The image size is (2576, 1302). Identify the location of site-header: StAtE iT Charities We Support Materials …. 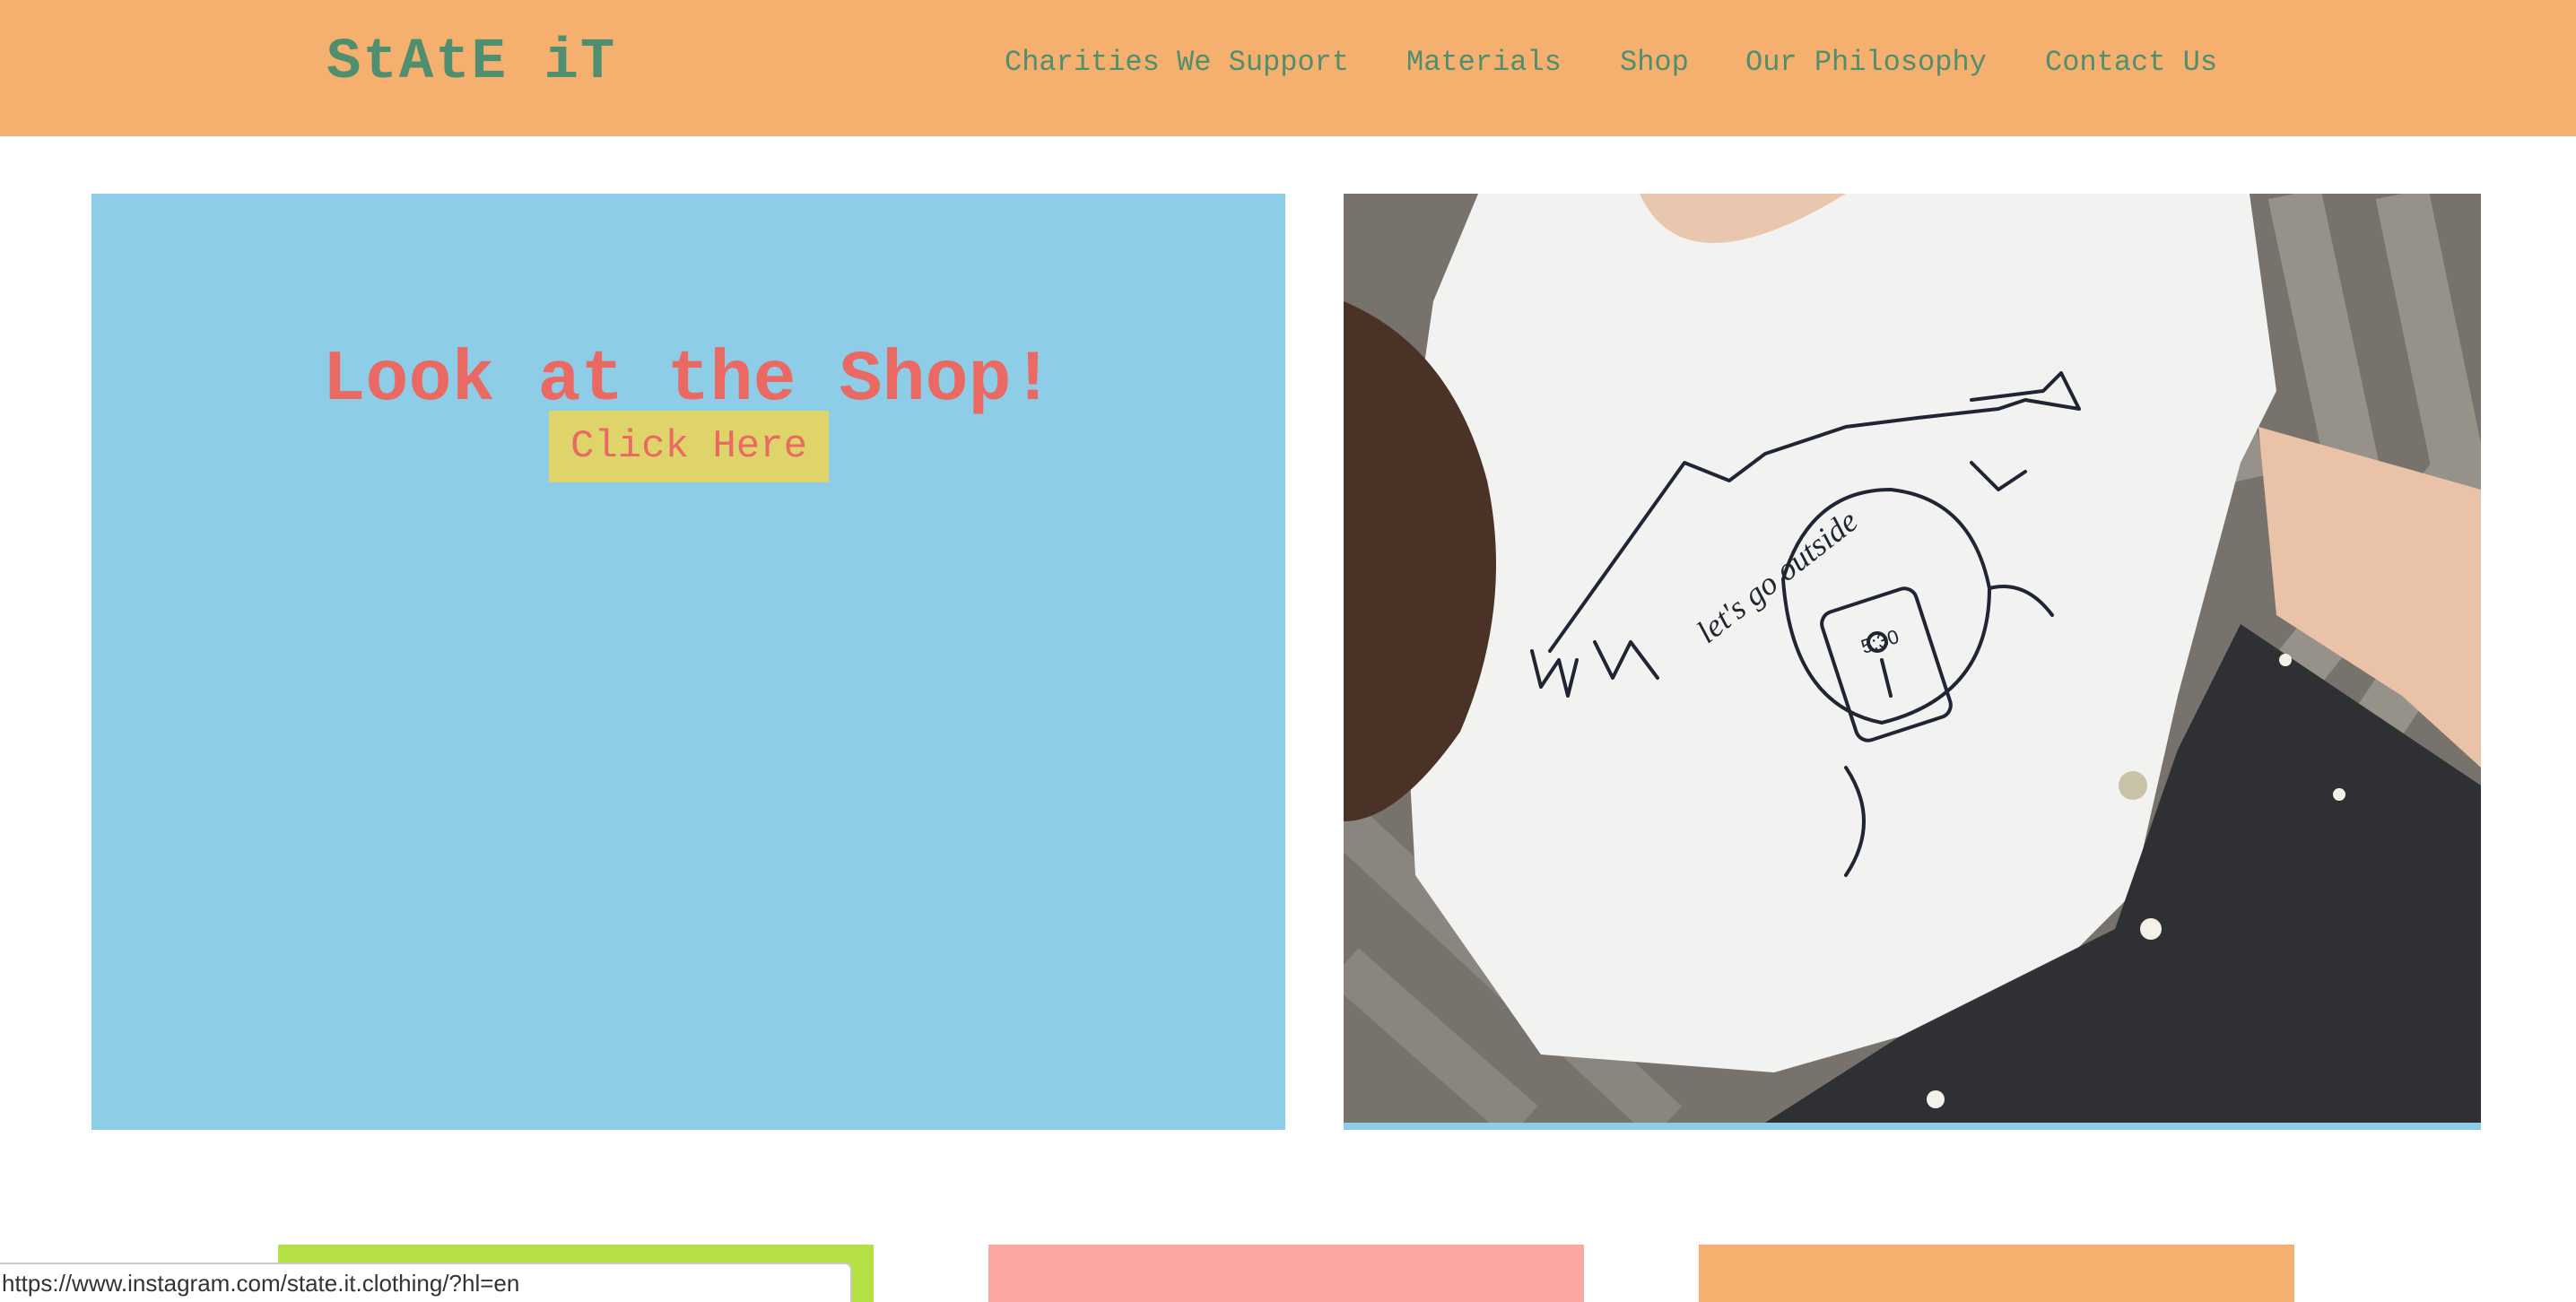
(1288, 68).